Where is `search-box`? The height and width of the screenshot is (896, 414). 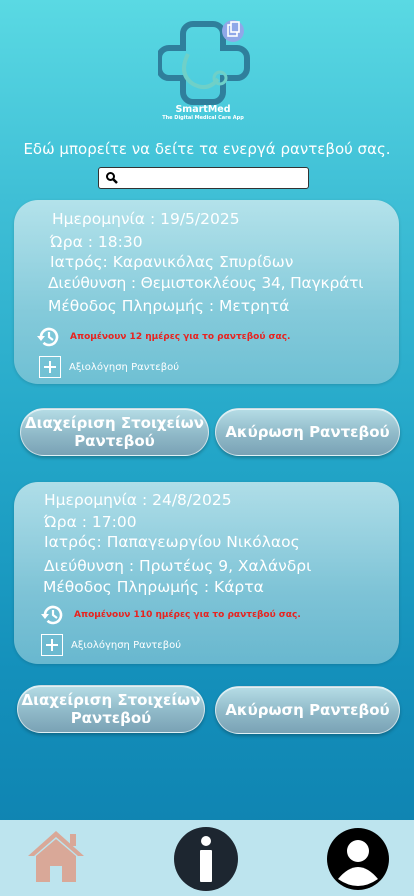
search-box is located at coordinates (203, 178).